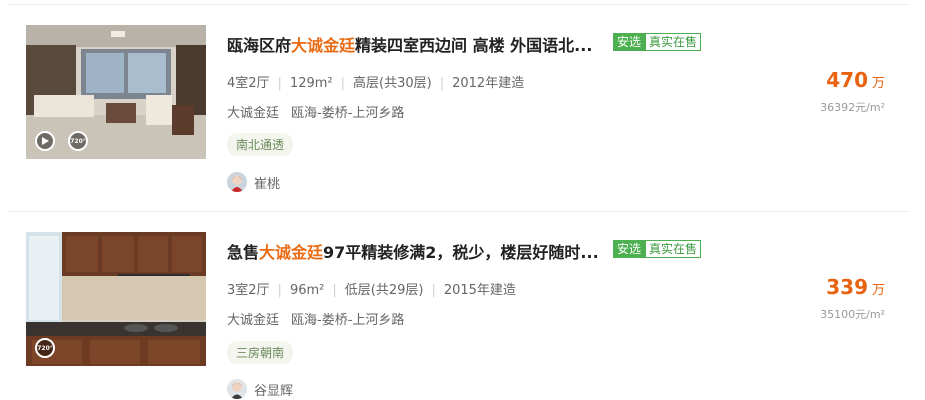  What do you see at coordinates (384, 290) in the screenshot?
I see `floor-info: 低层(共29层)` at bounding box center [384, 290].